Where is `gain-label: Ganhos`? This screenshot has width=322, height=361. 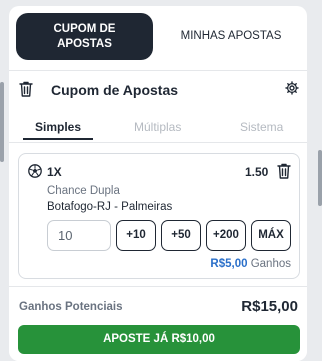
gain-label: Ganhos is located at coordinates (270, 264).